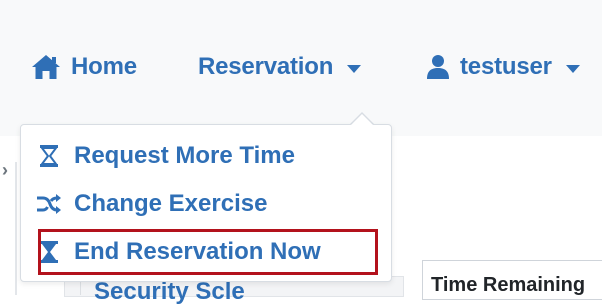 This screenshot has width=602, height=306. Describe the element at coordinates (49, 204) in the screenshot. I see `shuffle-icon` at that location.